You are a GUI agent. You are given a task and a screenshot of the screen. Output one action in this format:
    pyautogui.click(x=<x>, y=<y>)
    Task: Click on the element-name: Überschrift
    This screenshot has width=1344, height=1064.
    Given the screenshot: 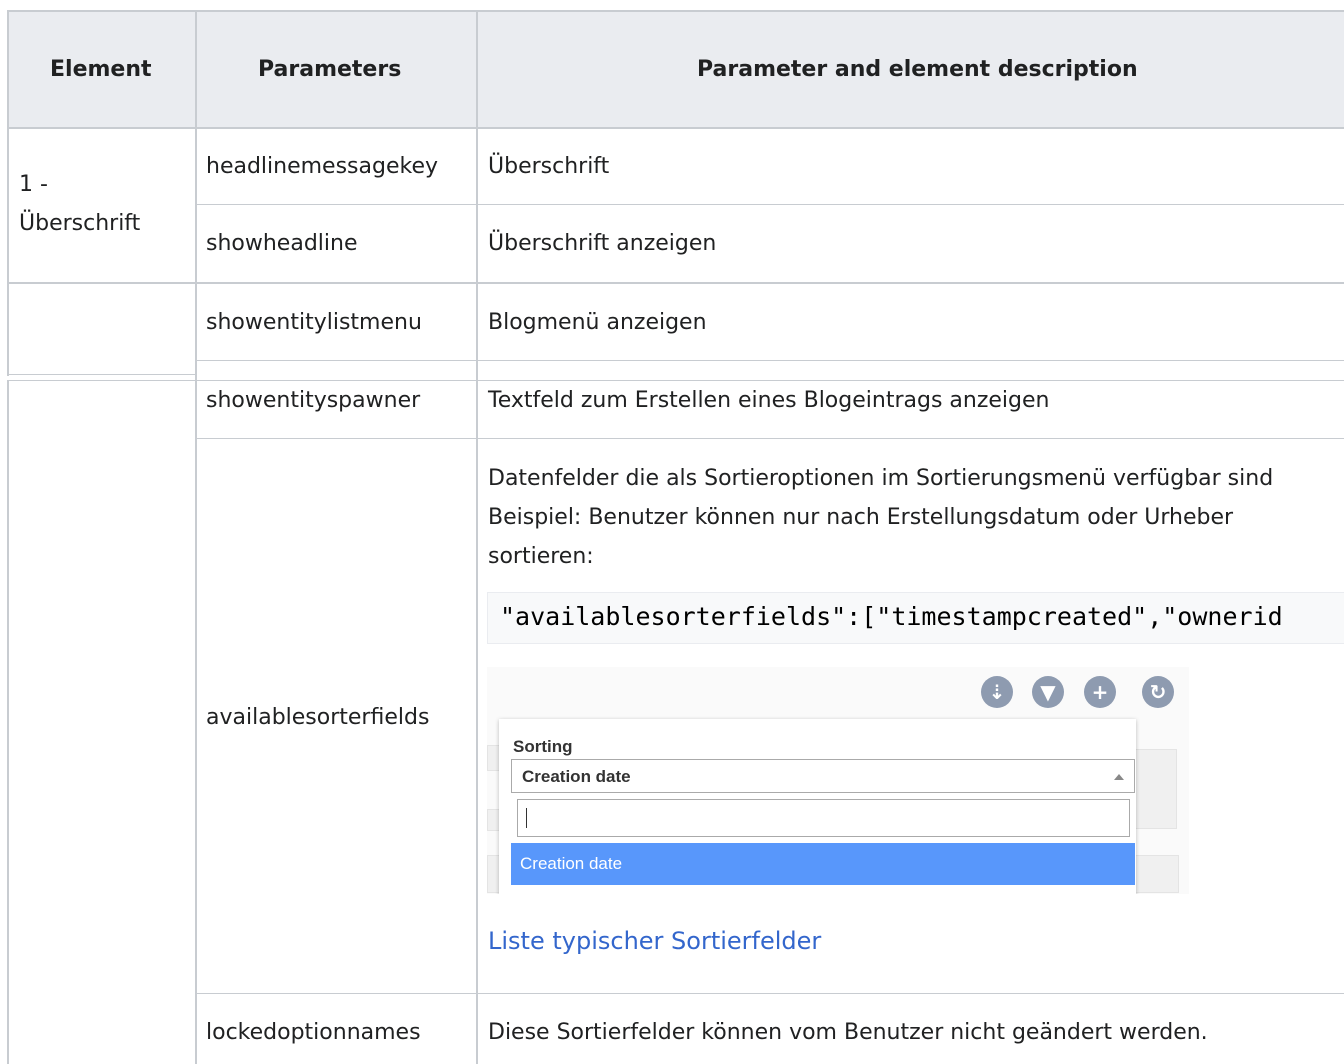 What is the action you would take?
    pyautogui.click(x=80, y=223)
    